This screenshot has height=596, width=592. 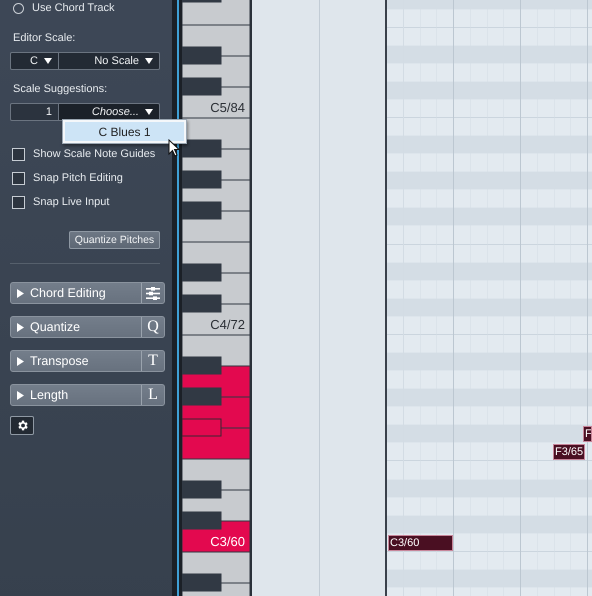 I want to click on scale-root-dropdown: C, so click(x=34, y=61).